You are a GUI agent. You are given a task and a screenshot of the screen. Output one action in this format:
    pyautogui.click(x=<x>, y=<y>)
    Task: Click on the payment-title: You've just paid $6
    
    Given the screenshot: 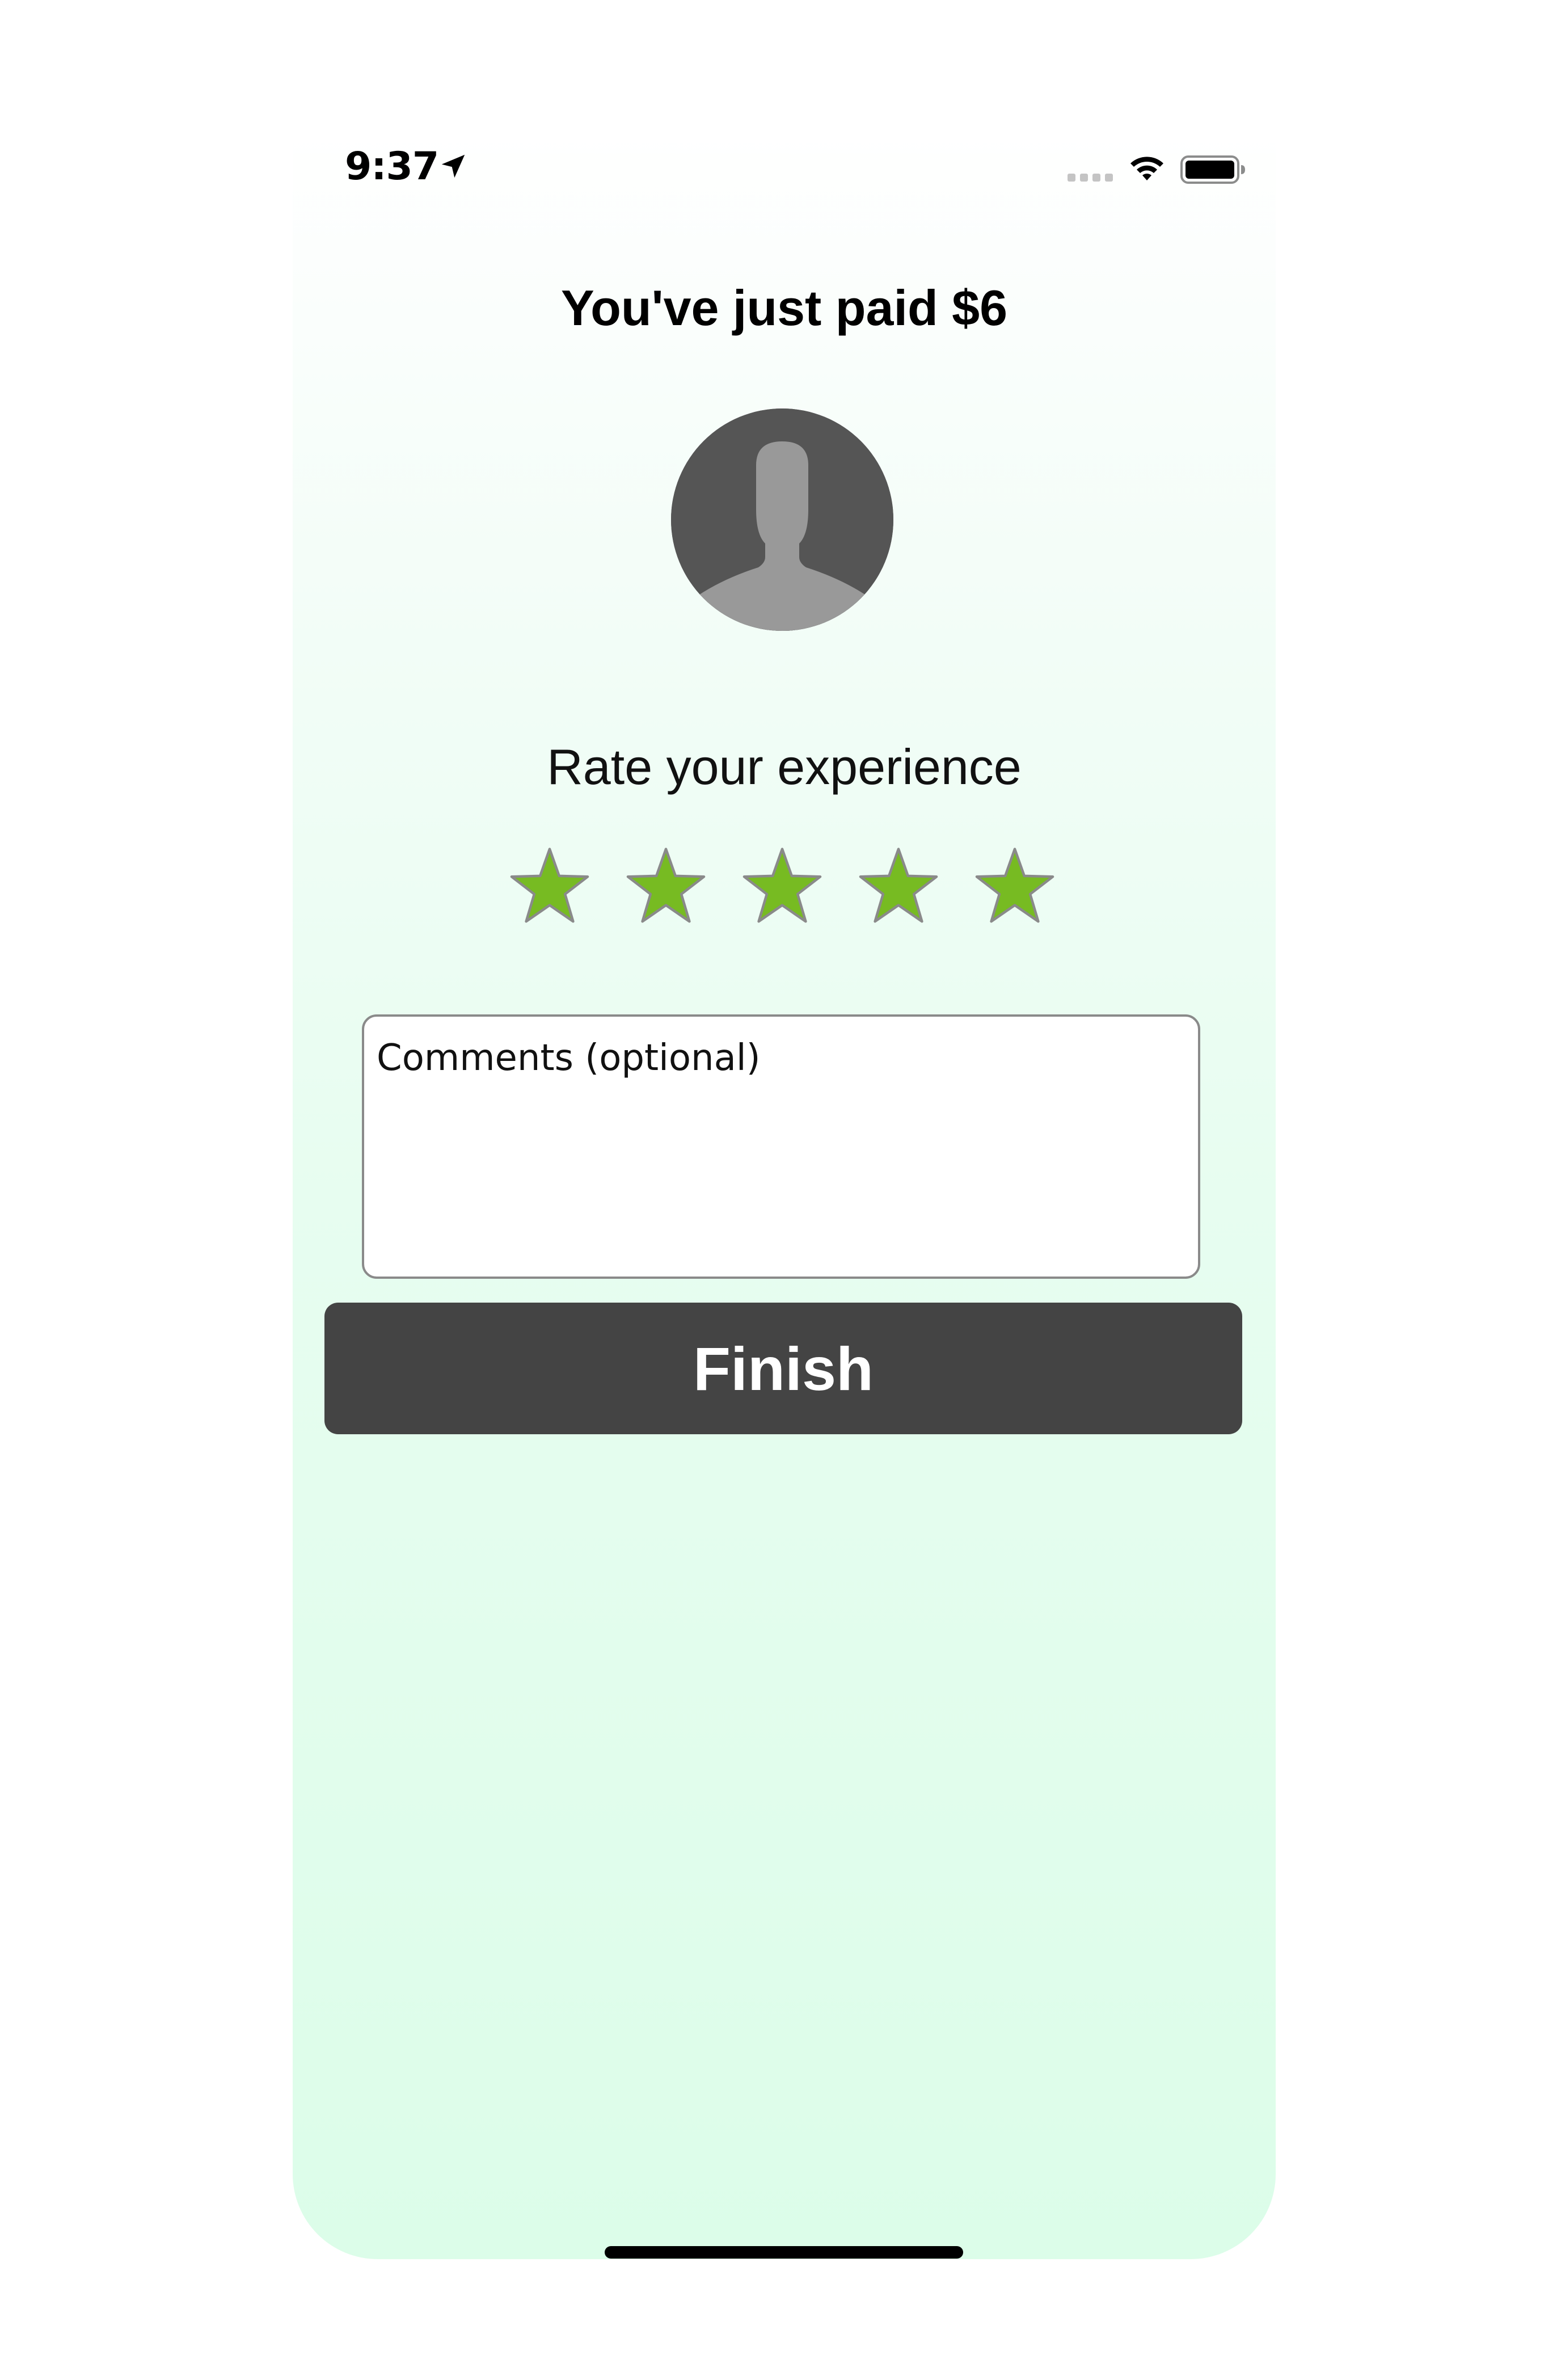 What is the action you would take?
    pyautogui.click(x=784, y=308)
    